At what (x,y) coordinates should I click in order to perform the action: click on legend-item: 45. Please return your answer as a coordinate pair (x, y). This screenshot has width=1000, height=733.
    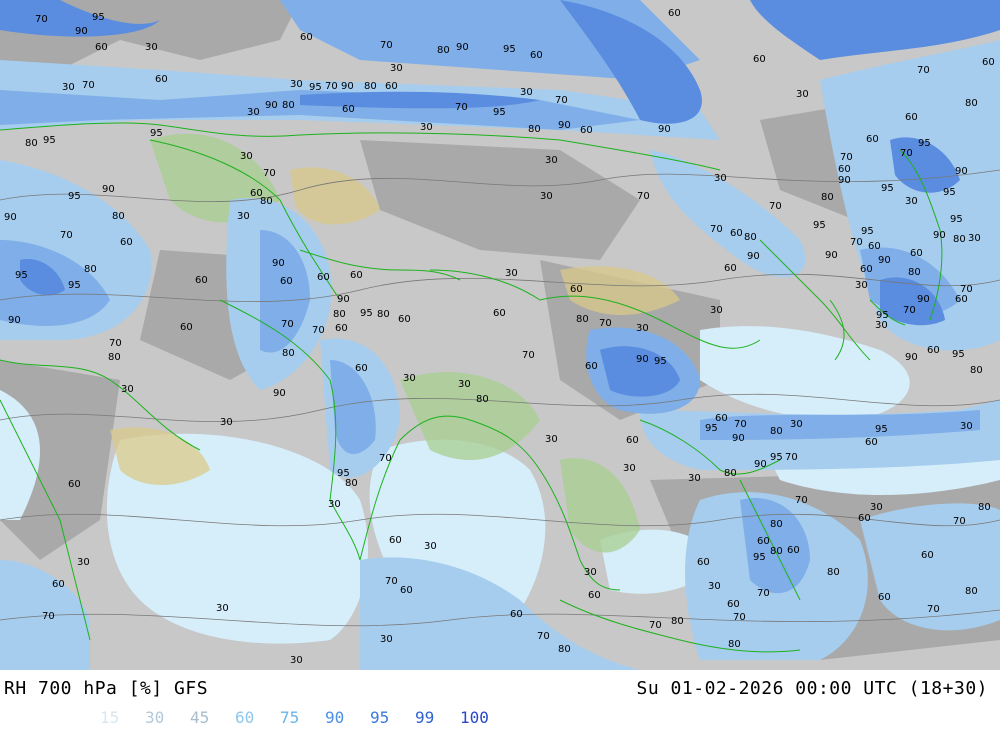
    Looking at the image, I should click on (200, 717).